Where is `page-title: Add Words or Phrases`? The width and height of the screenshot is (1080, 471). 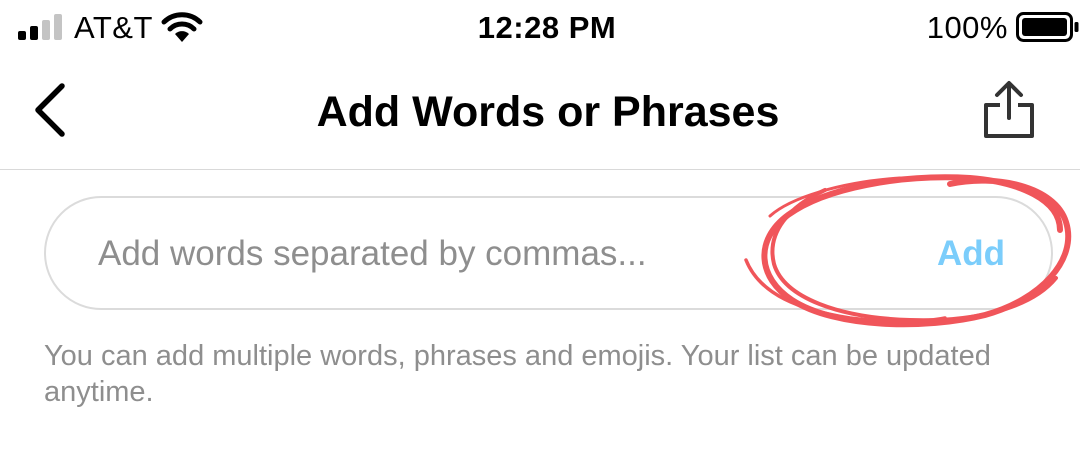
page-title: Add Words or Phrases is located at coordinates (548, 112).